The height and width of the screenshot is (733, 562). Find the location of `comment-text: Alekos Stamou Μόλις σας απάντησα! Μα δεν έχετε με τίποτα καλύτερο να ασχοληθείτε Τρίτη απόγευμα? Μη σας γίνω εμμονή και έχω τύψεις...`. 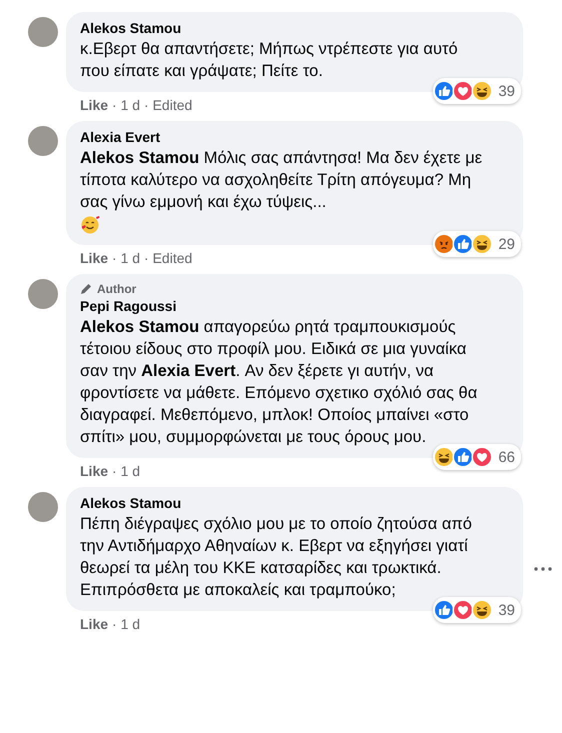

comment-text: Alekos Stamou Μόλις σας απάντησα! Μα δεν έχετε με τίποτα καλύτερο να ασχοληθείτε Τρίτη απόγευμα? Μη σας γίνω εμμονή και έχω τύψεις... is located at coordinates (281, 180).